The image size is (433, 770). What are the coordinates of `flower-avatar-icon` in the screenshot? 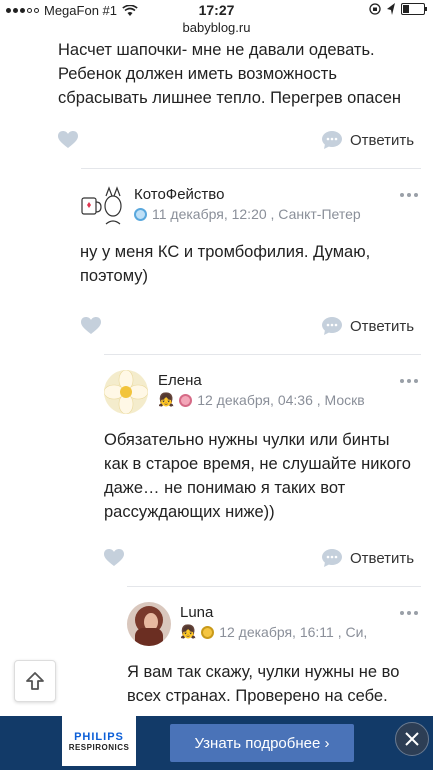 It's located at (126, 392).